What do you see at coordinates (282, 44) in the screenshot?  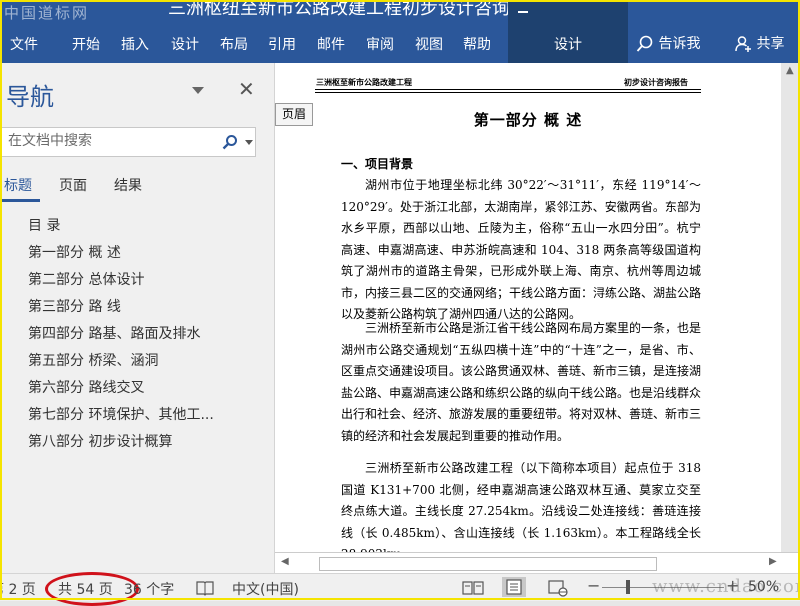 I see `tab-references: 引用` at bounding box center [282, 44].